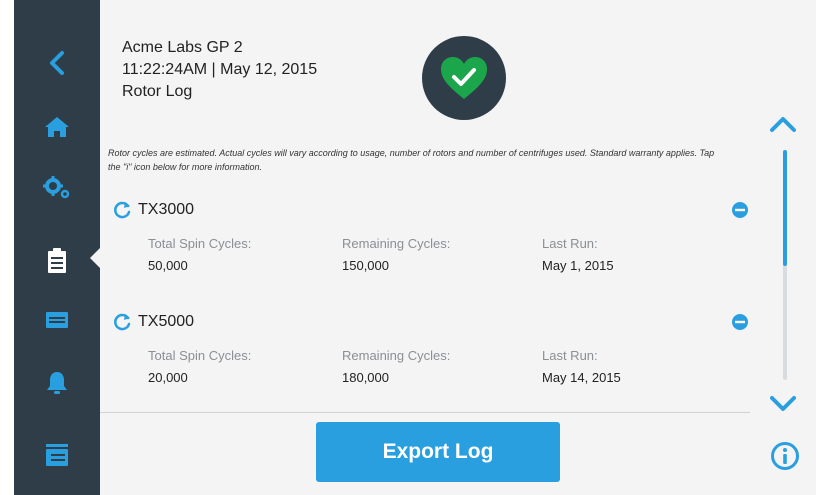 The width and height of the screenshot is (816, 495). Describe the element at coordinates (425, 412) in the screenshot. I see `list-divider` at that location.